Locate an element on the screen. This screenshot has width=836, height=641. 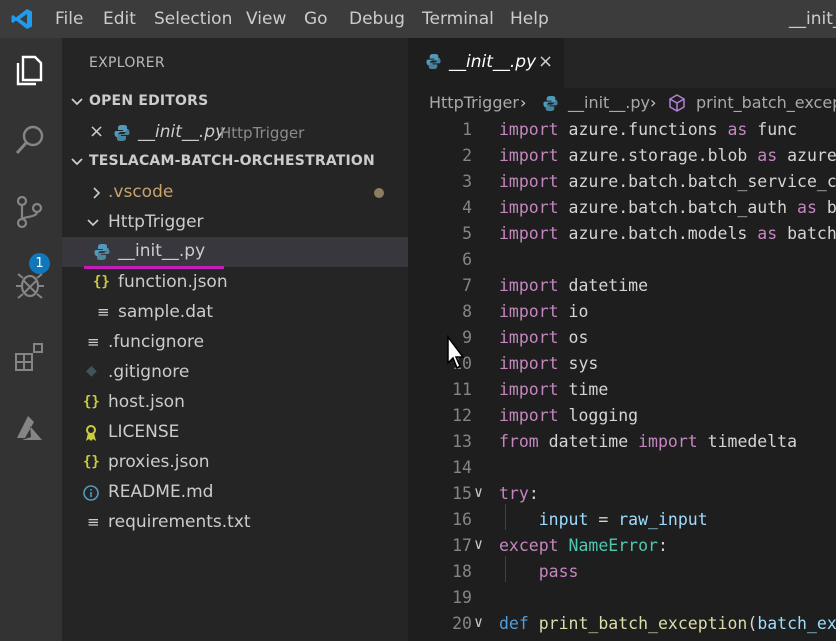
tree-label: .vscode is located at coordinates (141, 192).